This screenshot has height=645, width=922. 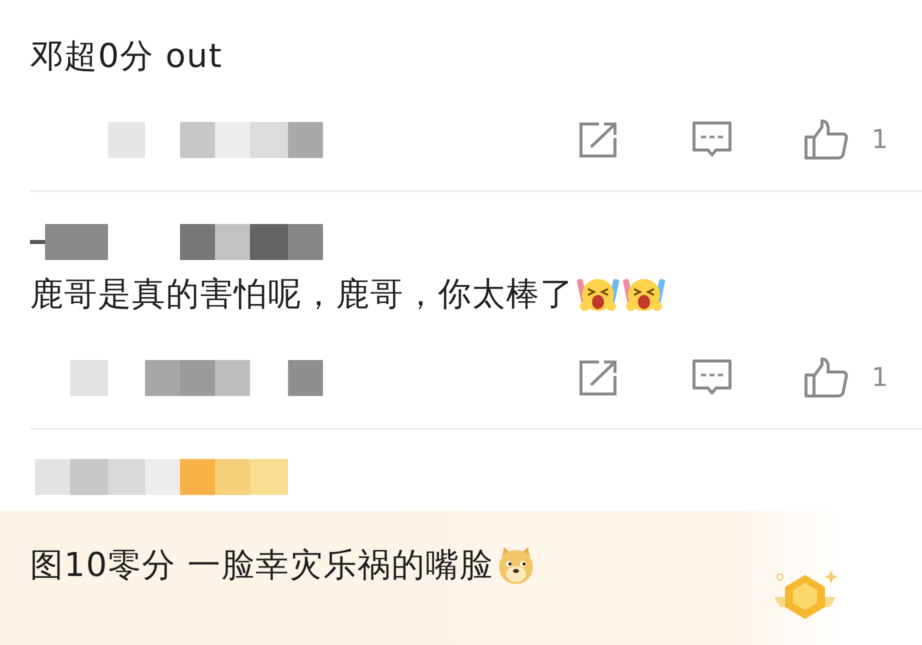 What do you see at coordinates (262, 565) in the screenshot?
I see `comment-text: 图10零分 一脸幸灾乐祸的嘴脸` at bounding box center [262, 565].